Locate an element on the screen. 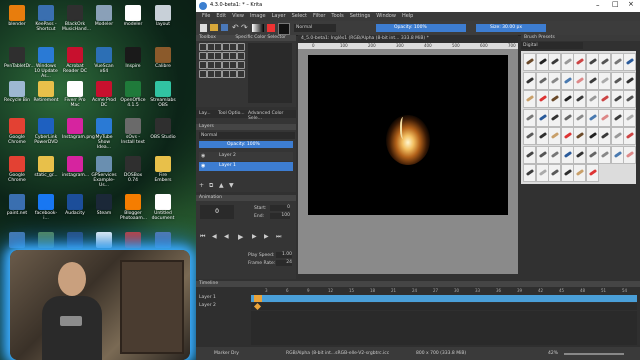 The image size is (640, 360). desktop-icon: Google Chrome is located at coordinates (17, 131).